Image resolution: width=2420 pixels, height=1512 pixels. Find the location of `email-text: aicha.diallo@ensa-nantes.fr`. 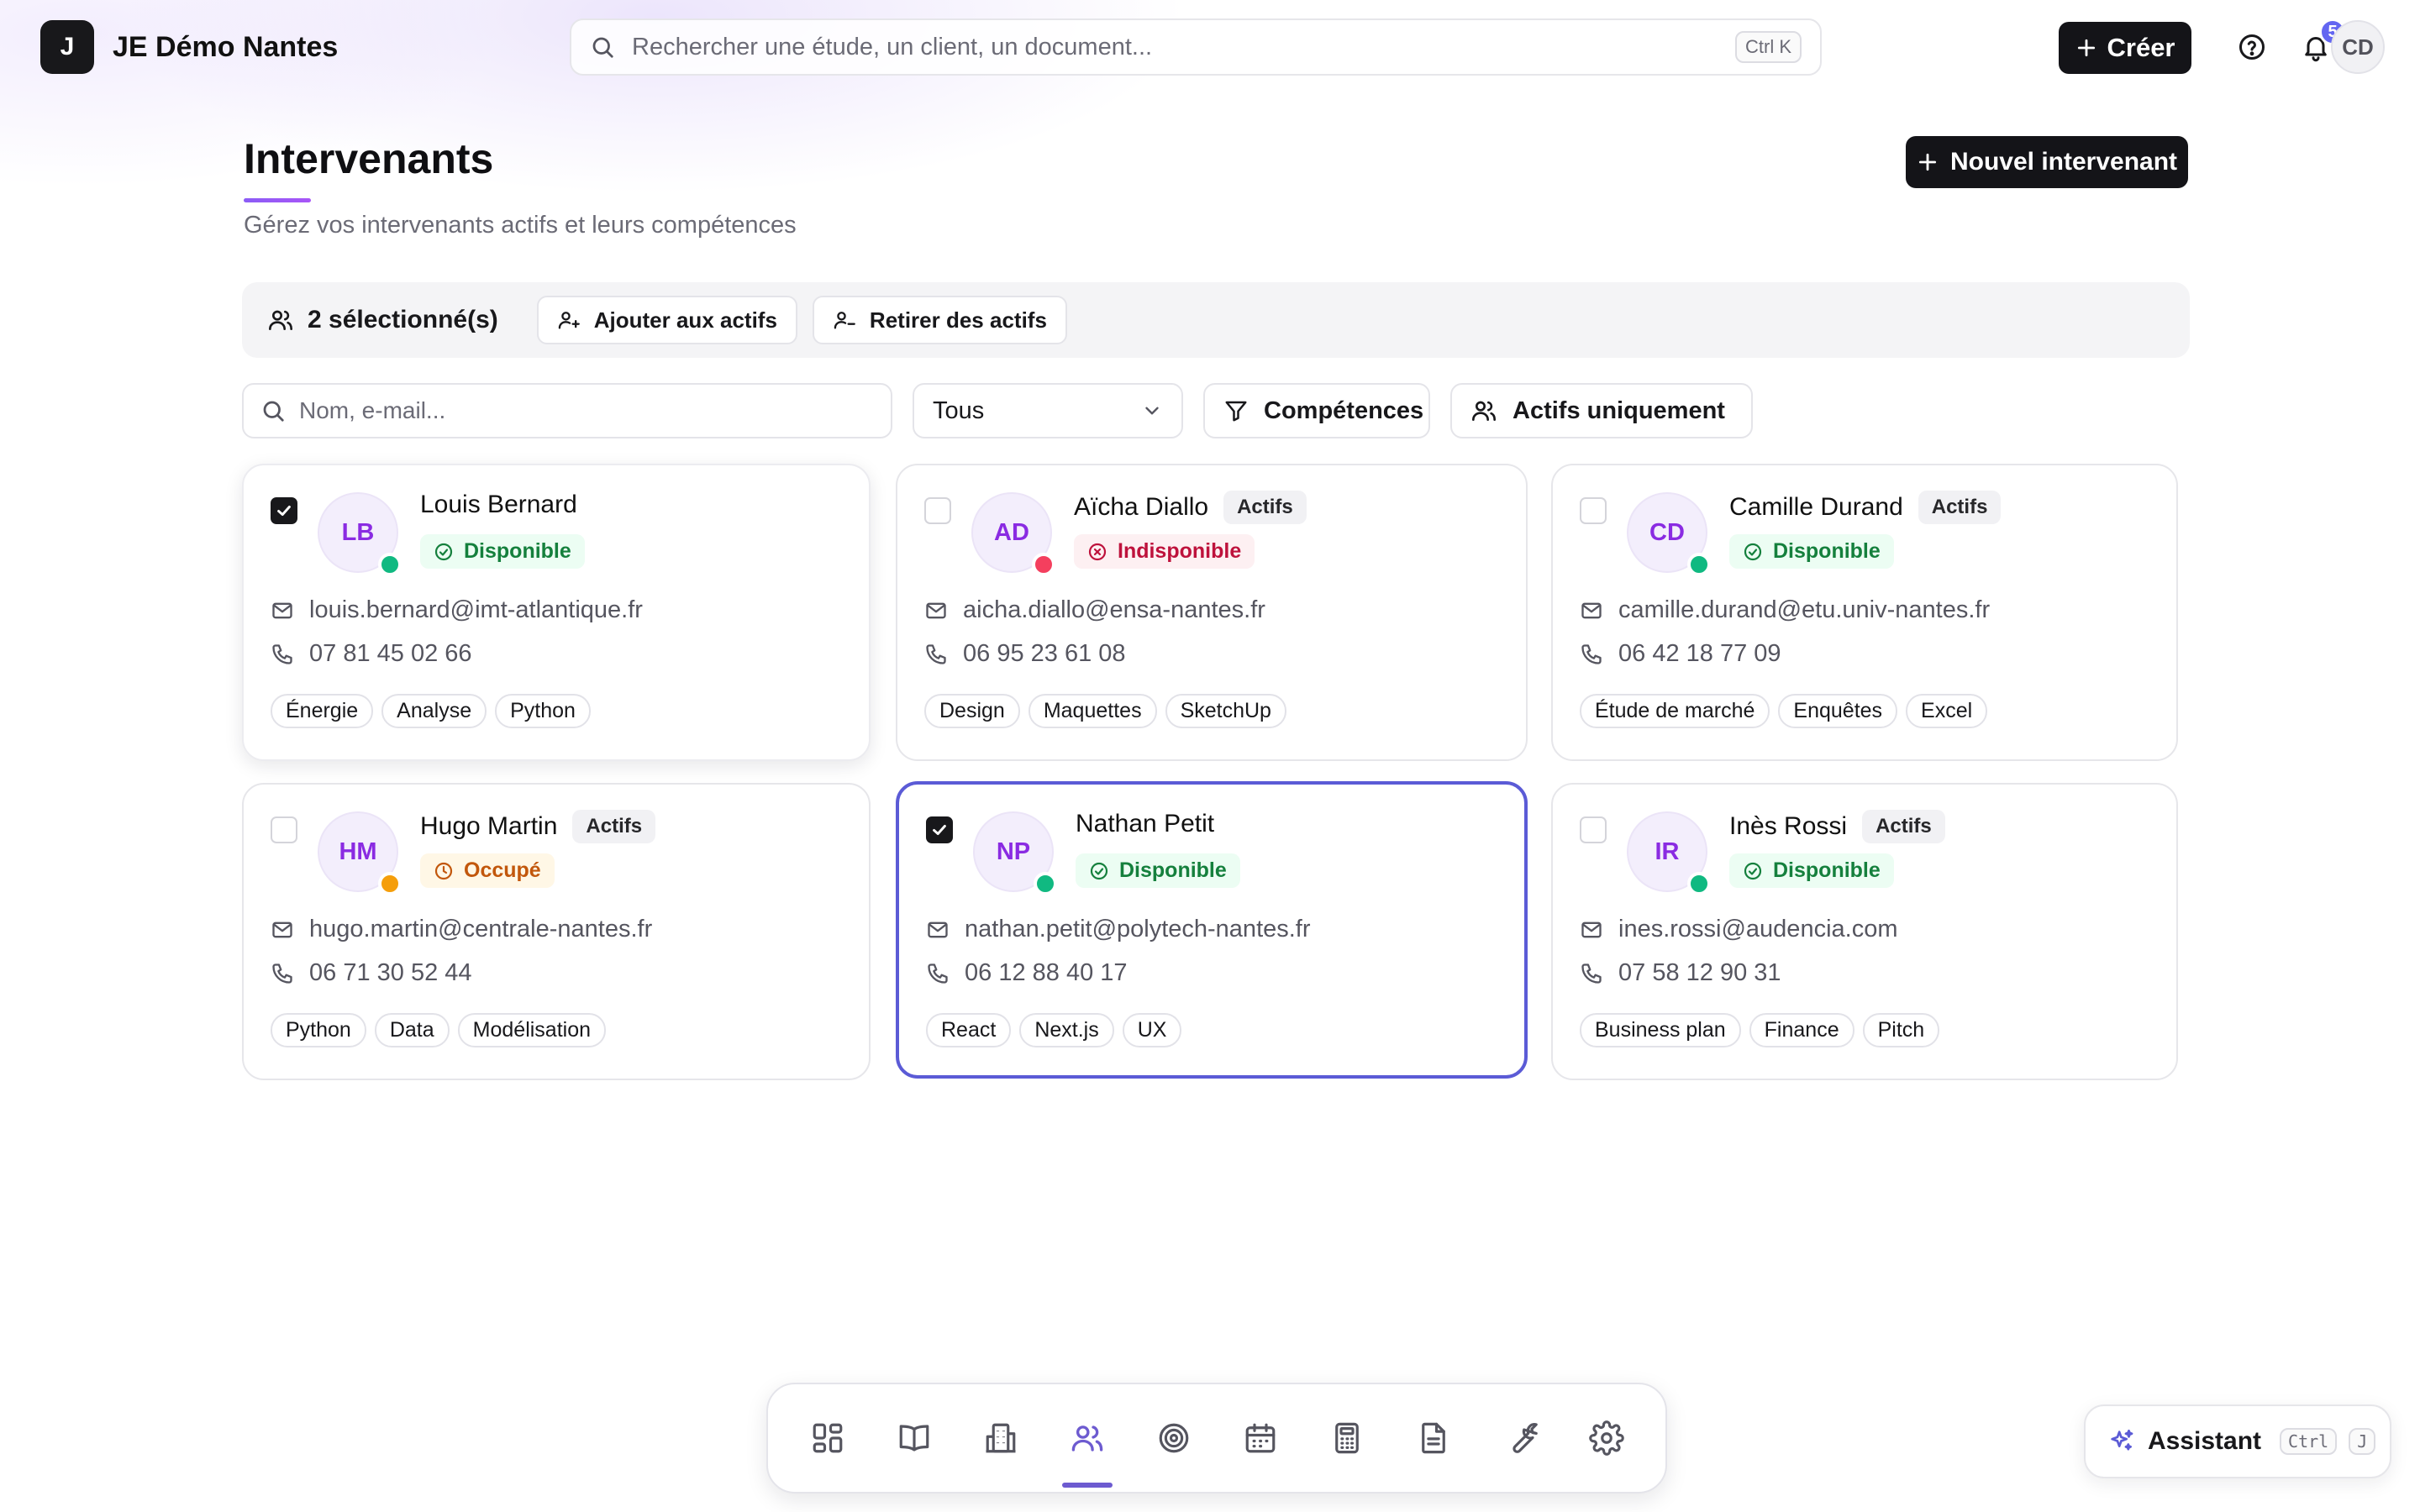

email-text: aicha.diallo@ensa-nantes.fr is located at coordinates (1114, 610).